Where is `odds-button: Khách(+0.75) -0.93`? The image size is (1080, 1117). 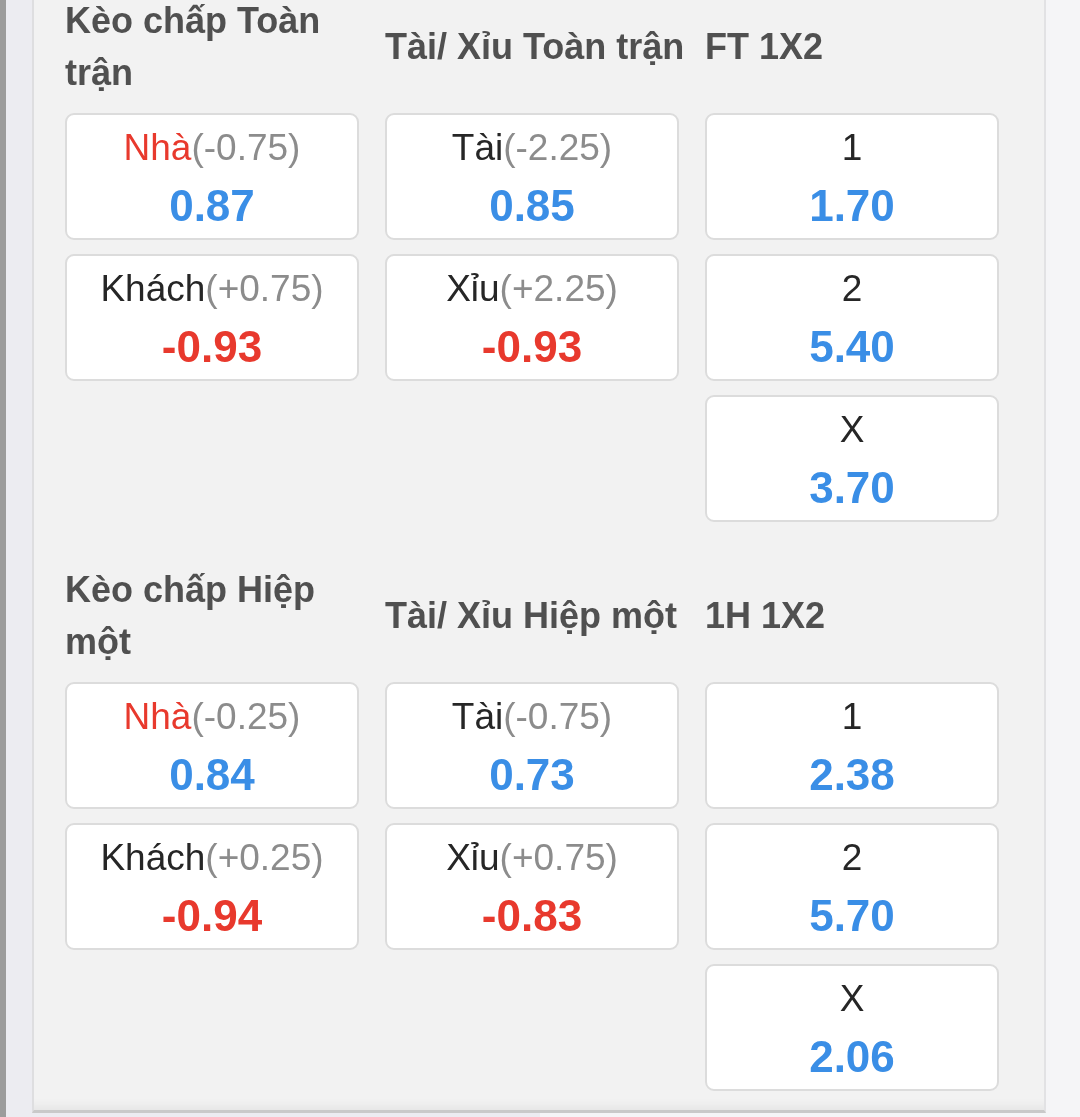
odds-button: Khách(+0.75) -0.93 is located at coordinates (212, 317).